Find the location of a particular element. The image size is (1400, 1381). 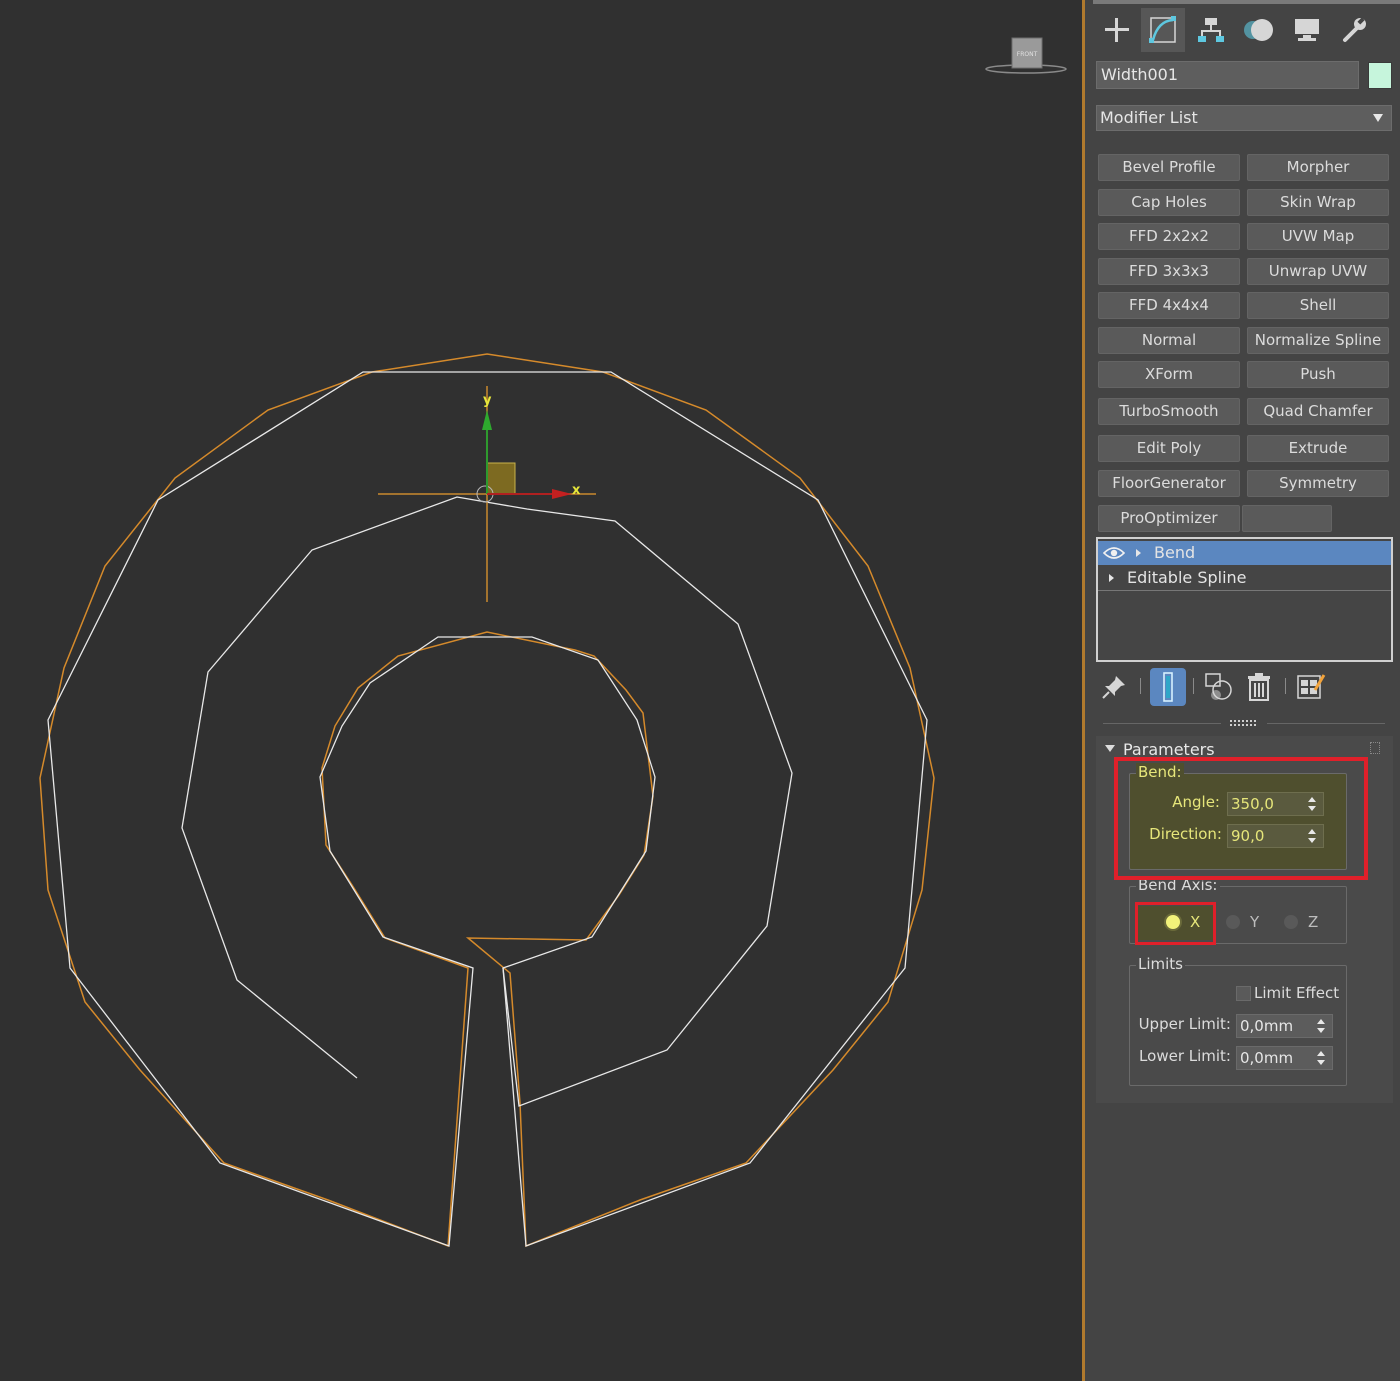

modifier-button-ffd-4x4x4: FFD 4x4x4 is located at coordinates (1169, 305).